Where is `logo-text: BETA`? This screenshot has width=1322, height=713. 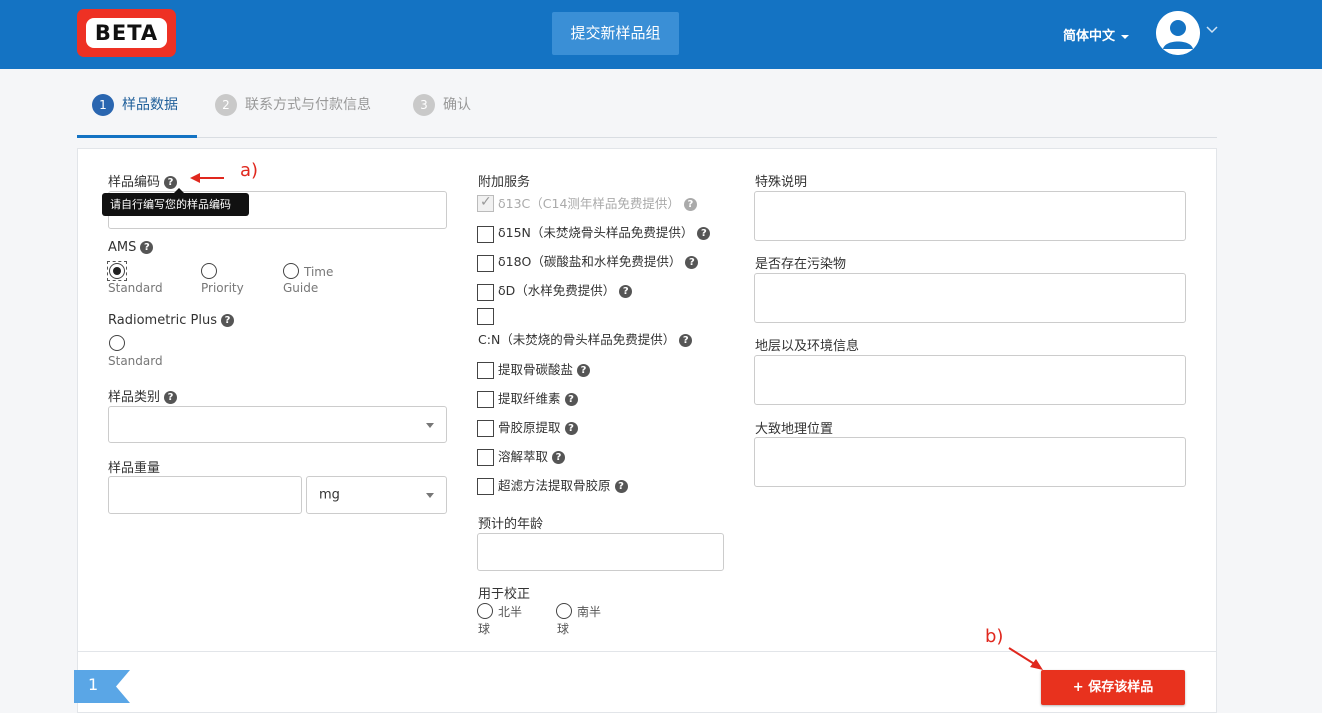 logo-text: BETA is located at coordinates (126, 33).